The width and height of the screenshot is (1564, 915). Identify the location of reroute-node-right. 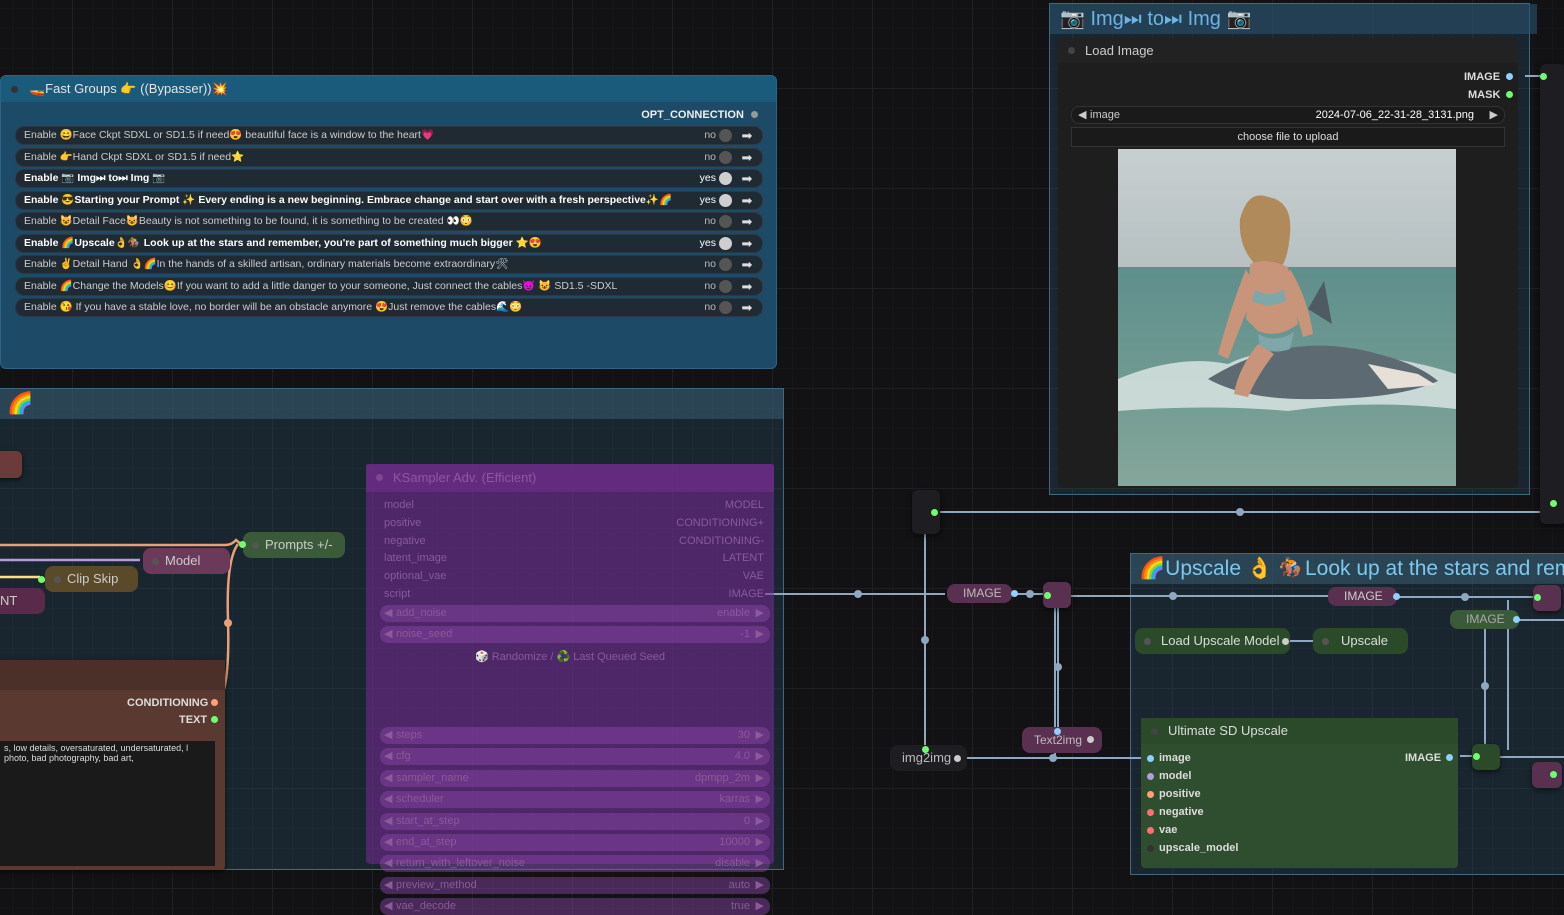
(1552, 294).